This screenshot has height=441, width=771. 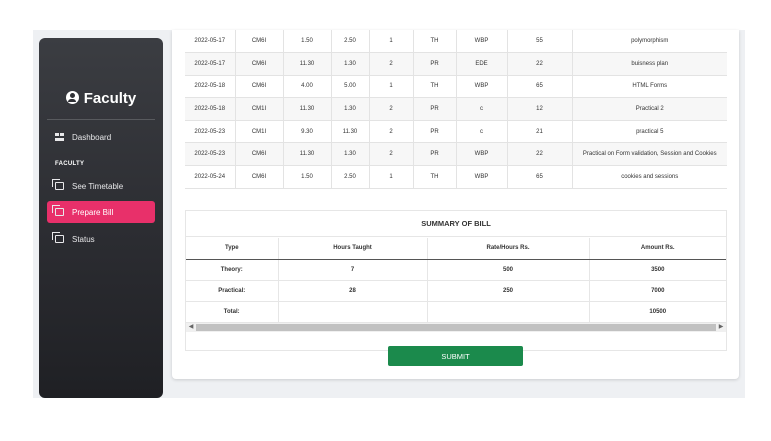 What do you see at coordinates (59, 137) in the screenshot?
I see `dashboard-icon` at bounding box center [59, 137].